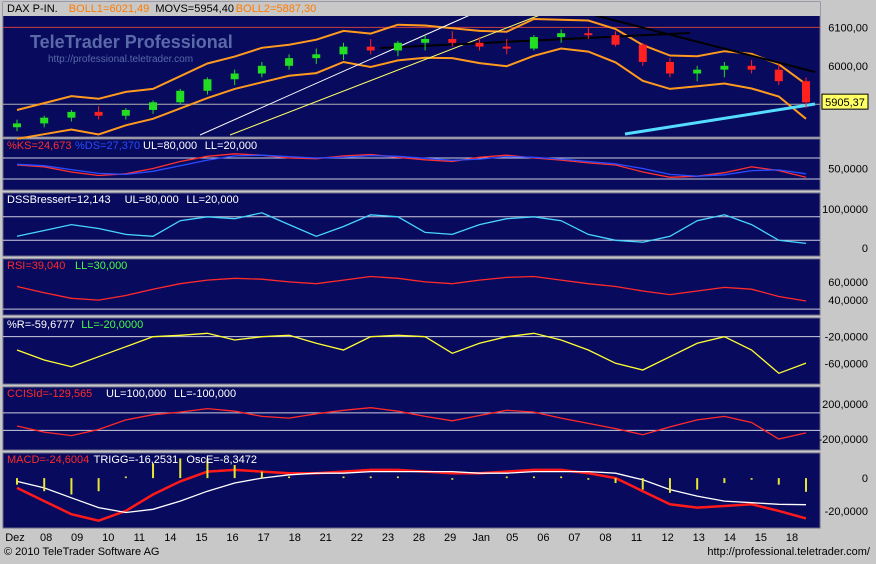 The image size is (876, 564). What do you see at coordinates (136, 394) in the screenshot?
I see `panel-5-legend-1: UL=100,000` at bounding box center [136, 394].